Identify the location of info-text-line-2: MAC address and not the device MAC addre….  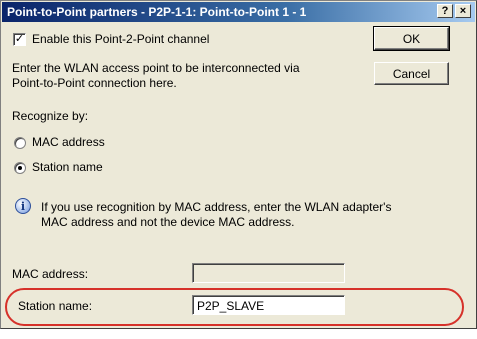
(168, 222).